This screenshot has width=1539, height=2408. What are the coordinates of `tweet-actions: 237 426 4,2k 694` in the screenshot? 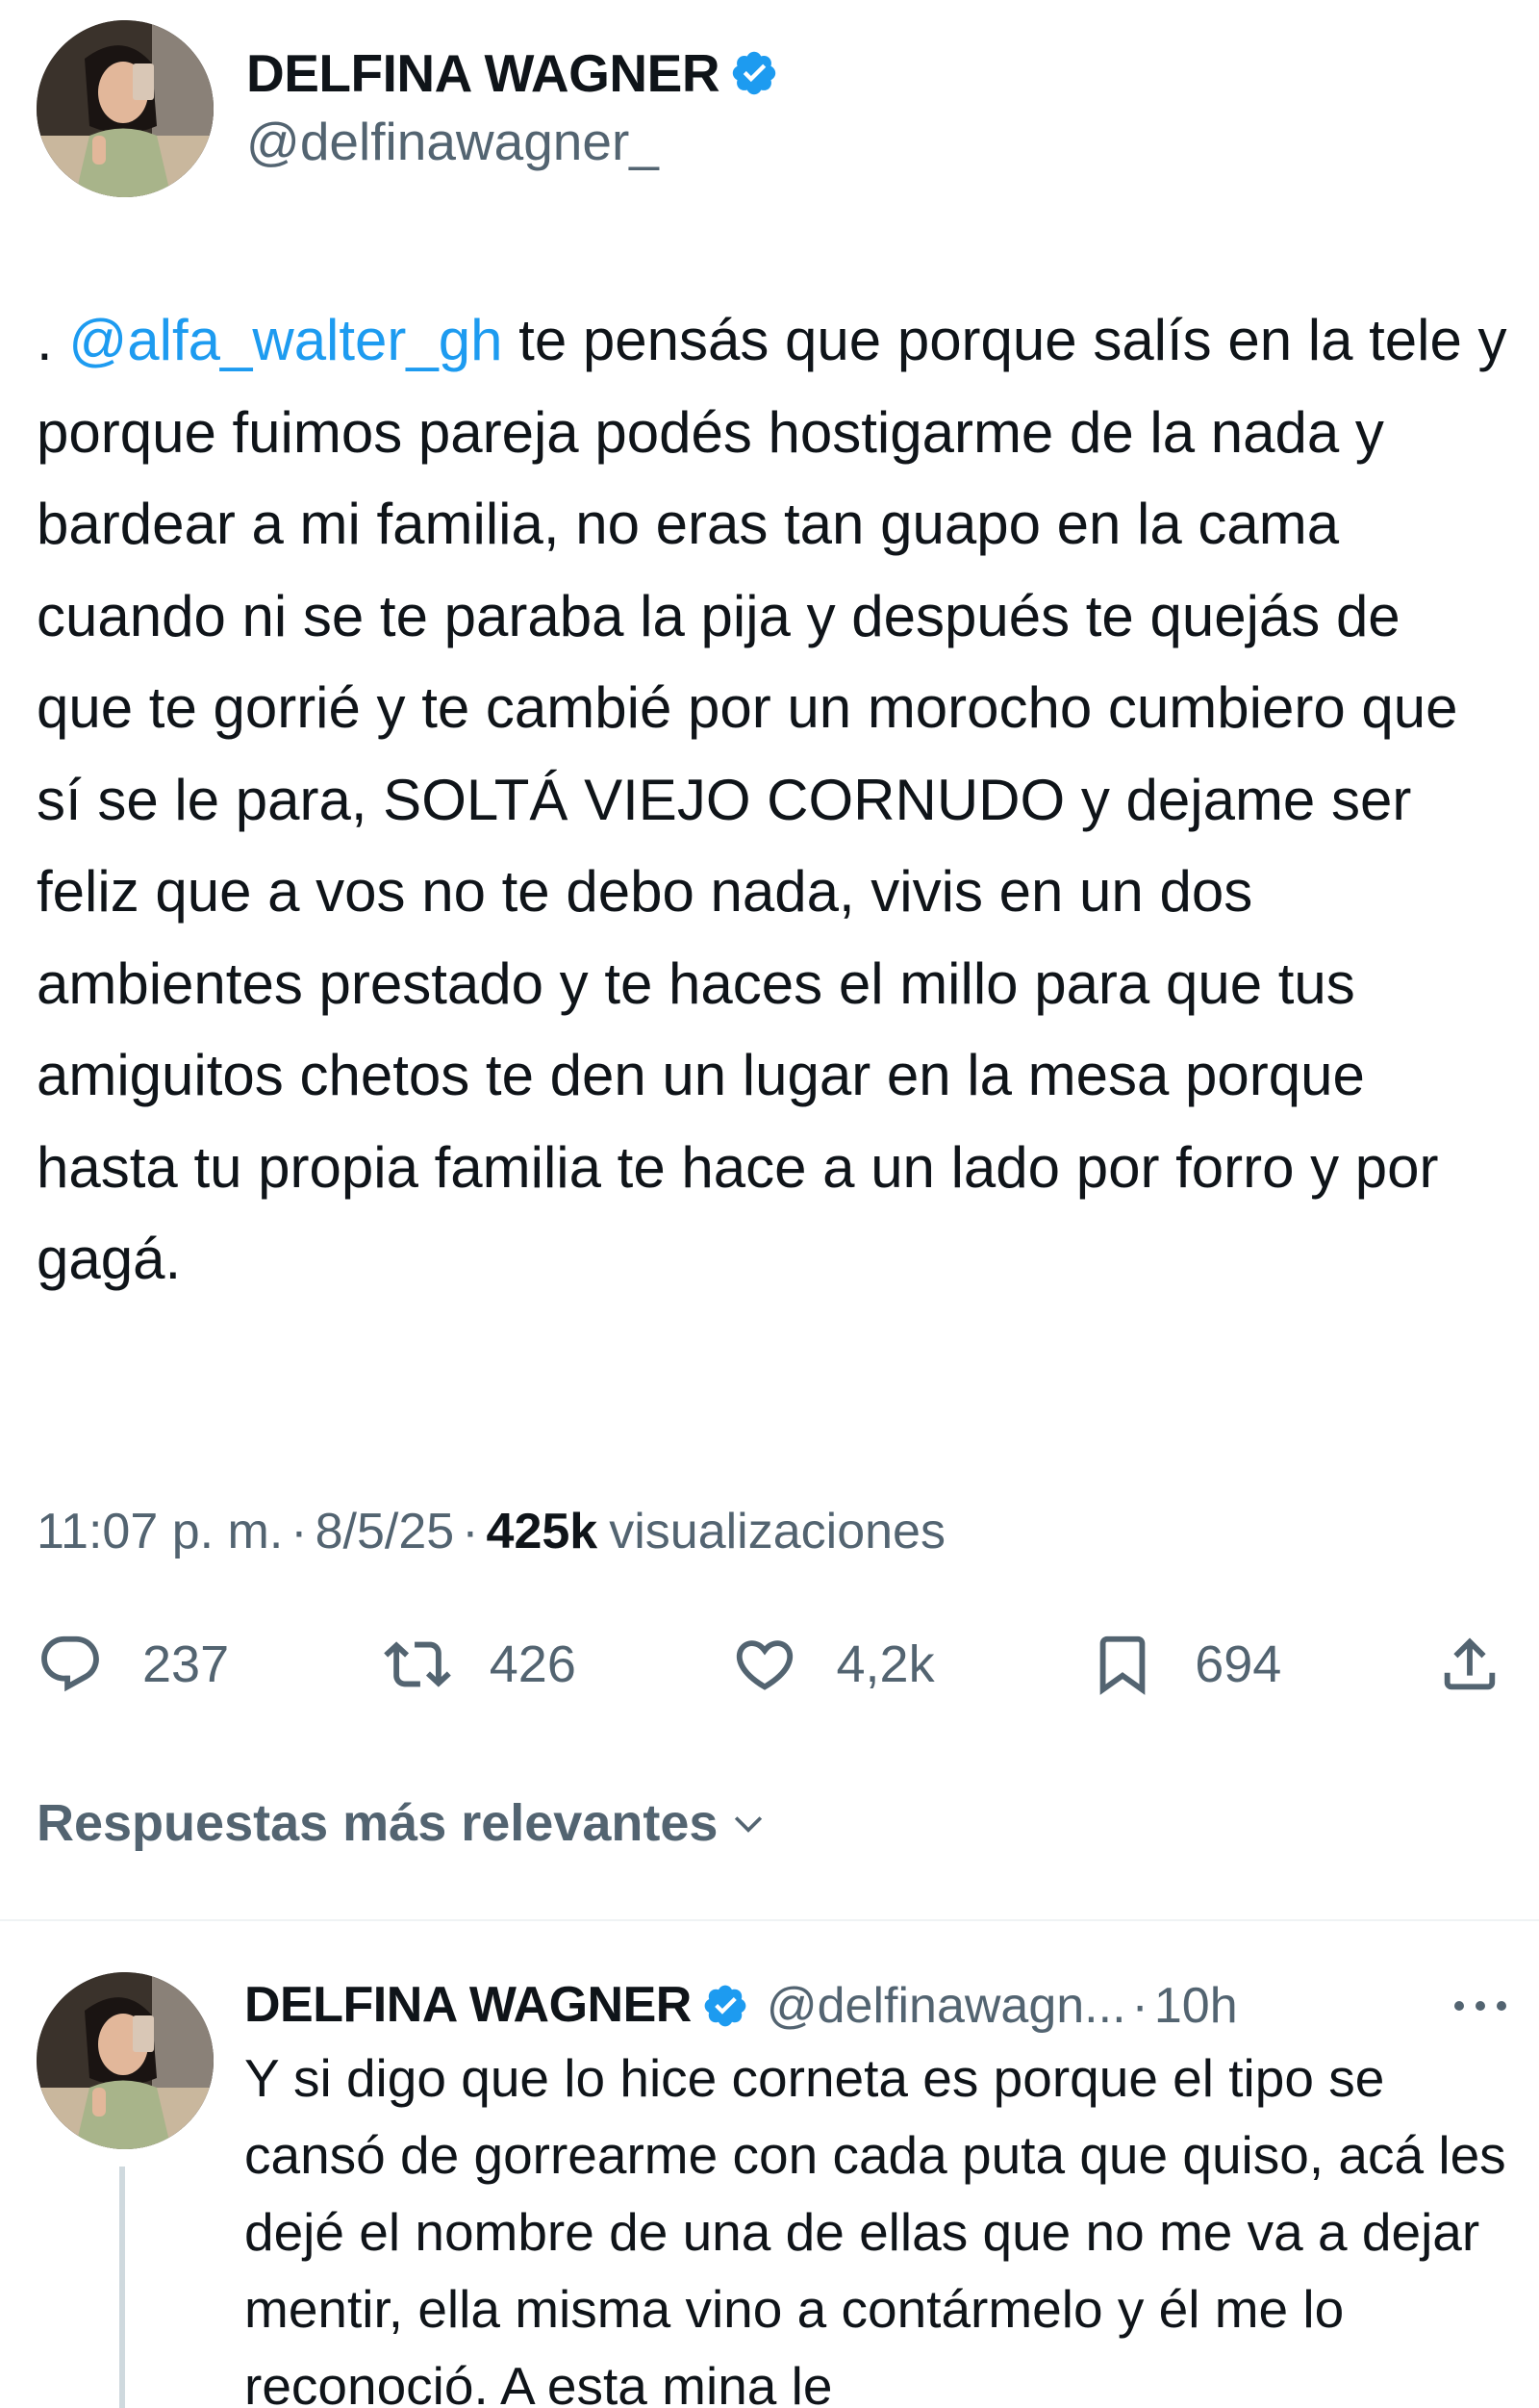 It's located at (770, 1664).